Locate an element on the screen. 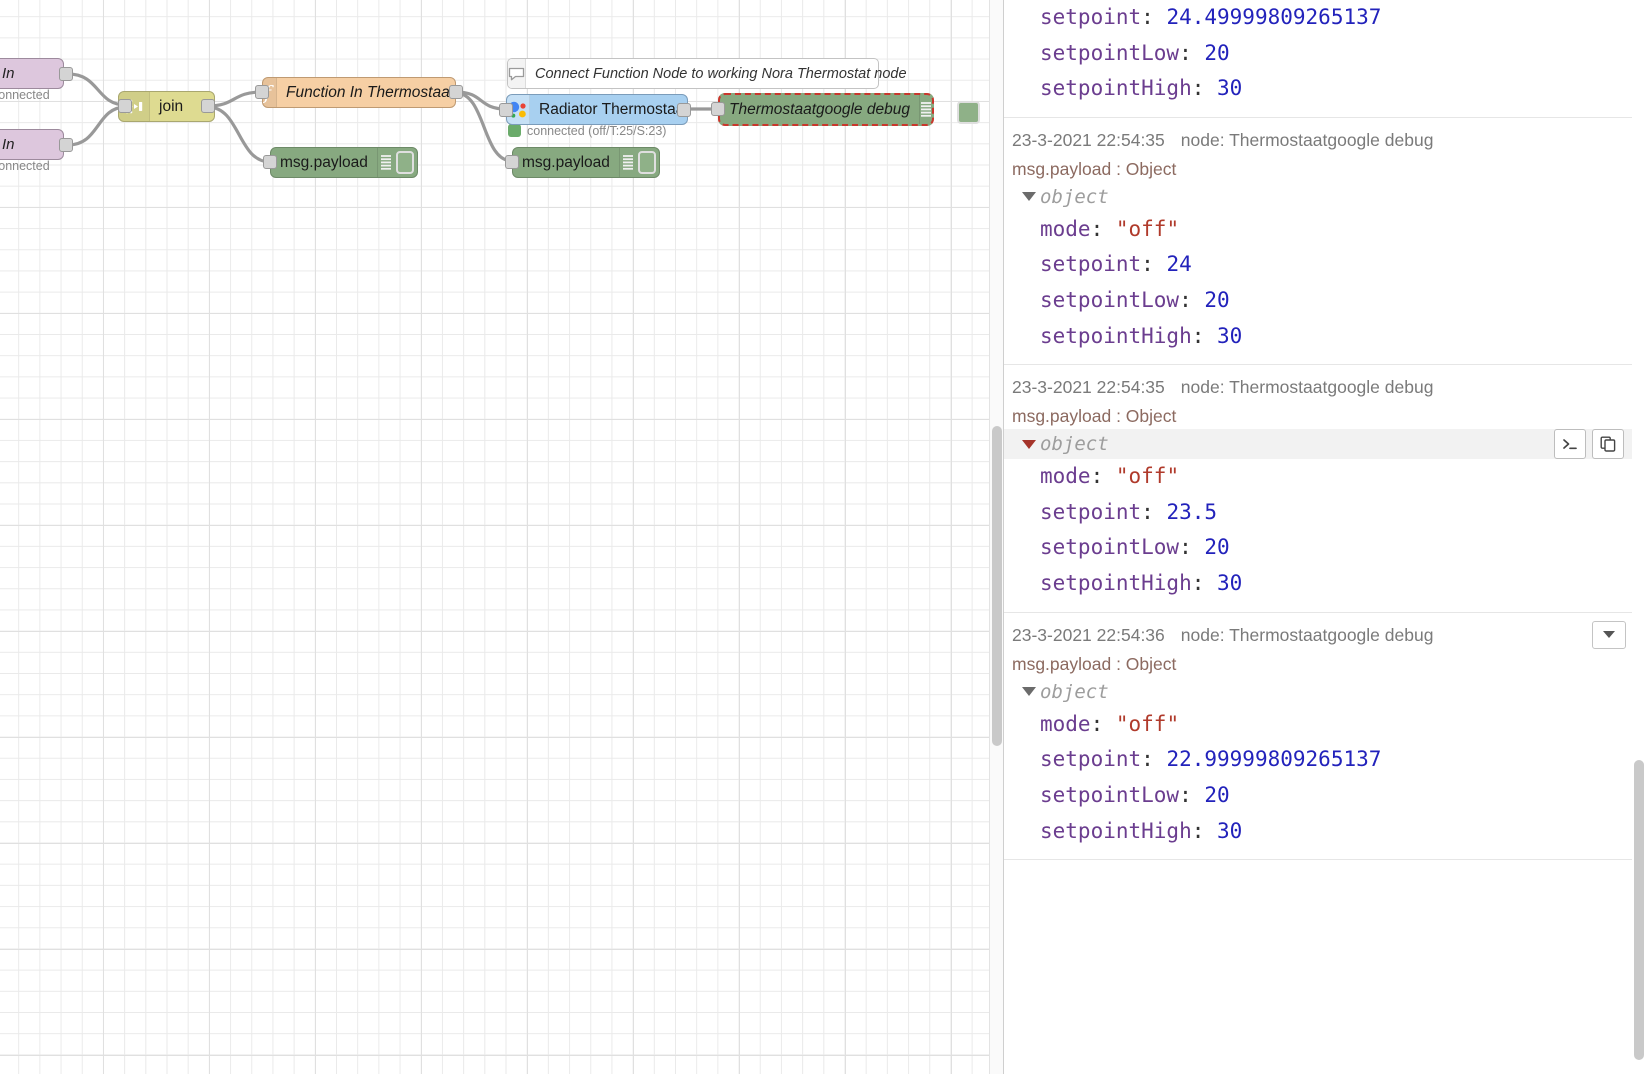 This screenshot has height=1074, width=1646. node-in-1-status: connected is located at coordinates (25, 95).